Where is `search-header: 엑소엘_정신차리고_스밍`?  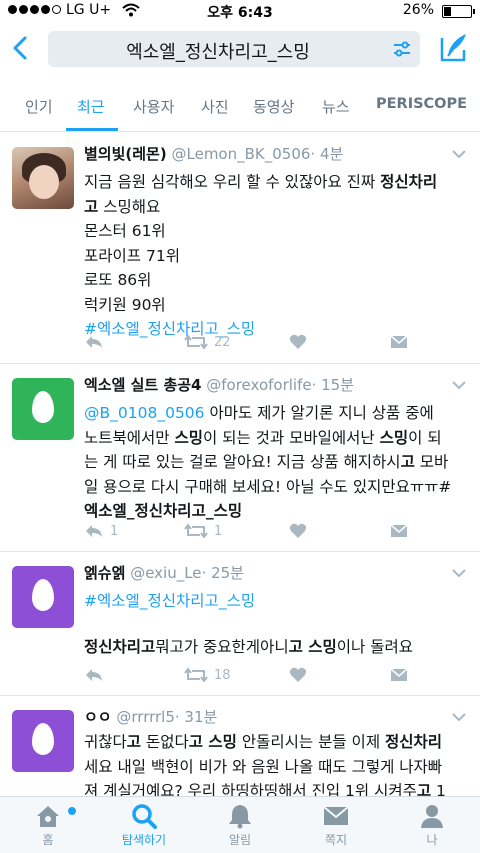
search-header: 엑소엘_정신차리고_스밍 is located at coordinates (240, 50).